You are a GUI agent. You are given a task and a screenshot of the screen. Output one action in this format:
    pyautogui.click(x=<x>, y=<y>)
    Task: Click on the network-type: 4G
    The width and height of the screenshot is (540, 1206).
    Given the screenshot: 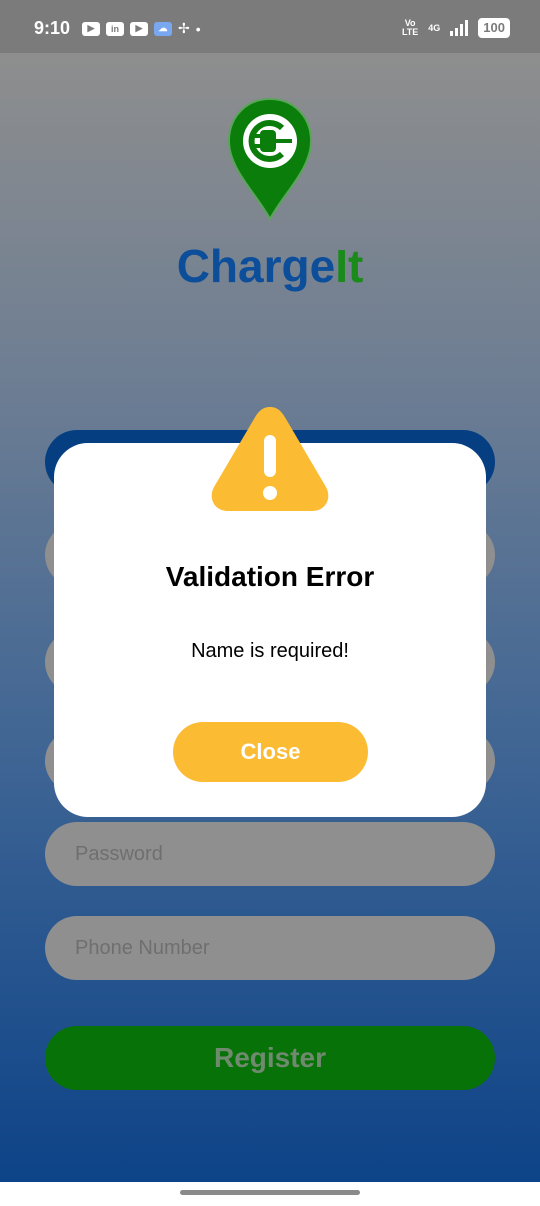 What is the action you would take?
    pyautogui.click(x=434, y=28)
    